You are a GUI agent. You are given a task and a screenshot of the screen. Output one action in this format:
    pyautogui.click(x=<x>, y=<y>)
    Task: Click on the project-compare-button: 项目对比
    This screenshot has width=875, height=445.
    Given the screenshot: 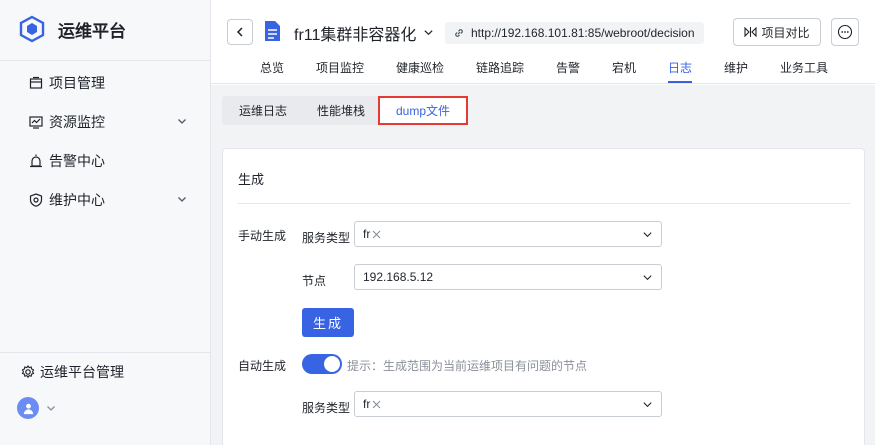 What is the action you would take?
    pyautogui.click(x=777, y=32)
    